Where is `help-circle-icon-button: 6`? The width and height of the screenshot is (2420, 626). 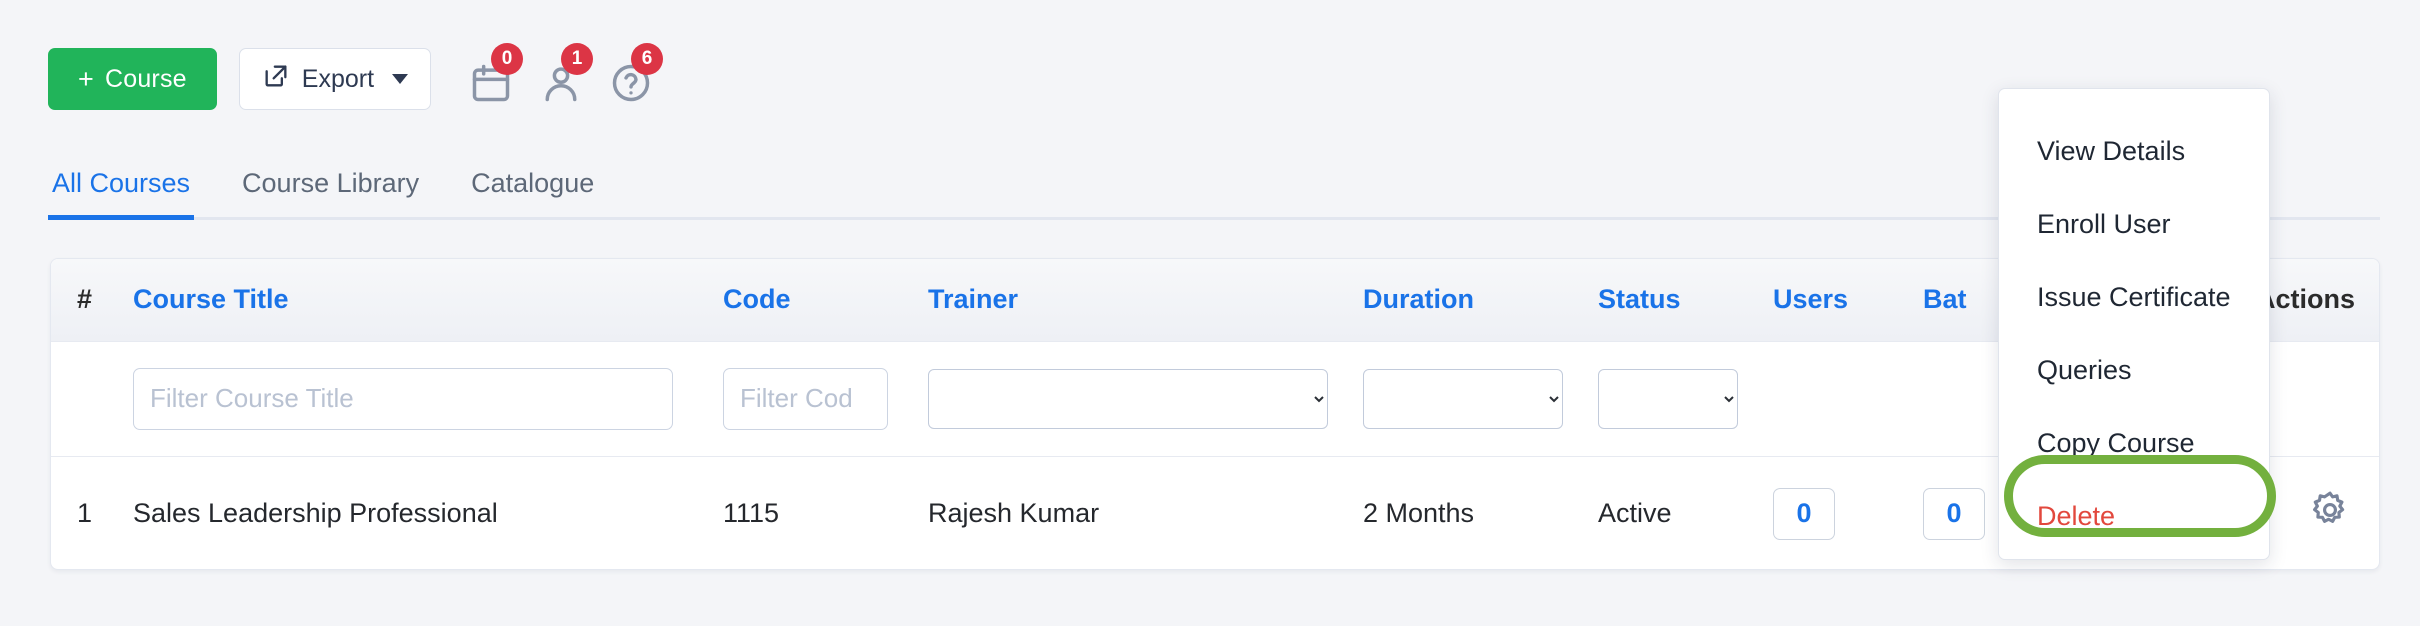 help-circle-icon-button: 6 is located at coordinates (636, 74).